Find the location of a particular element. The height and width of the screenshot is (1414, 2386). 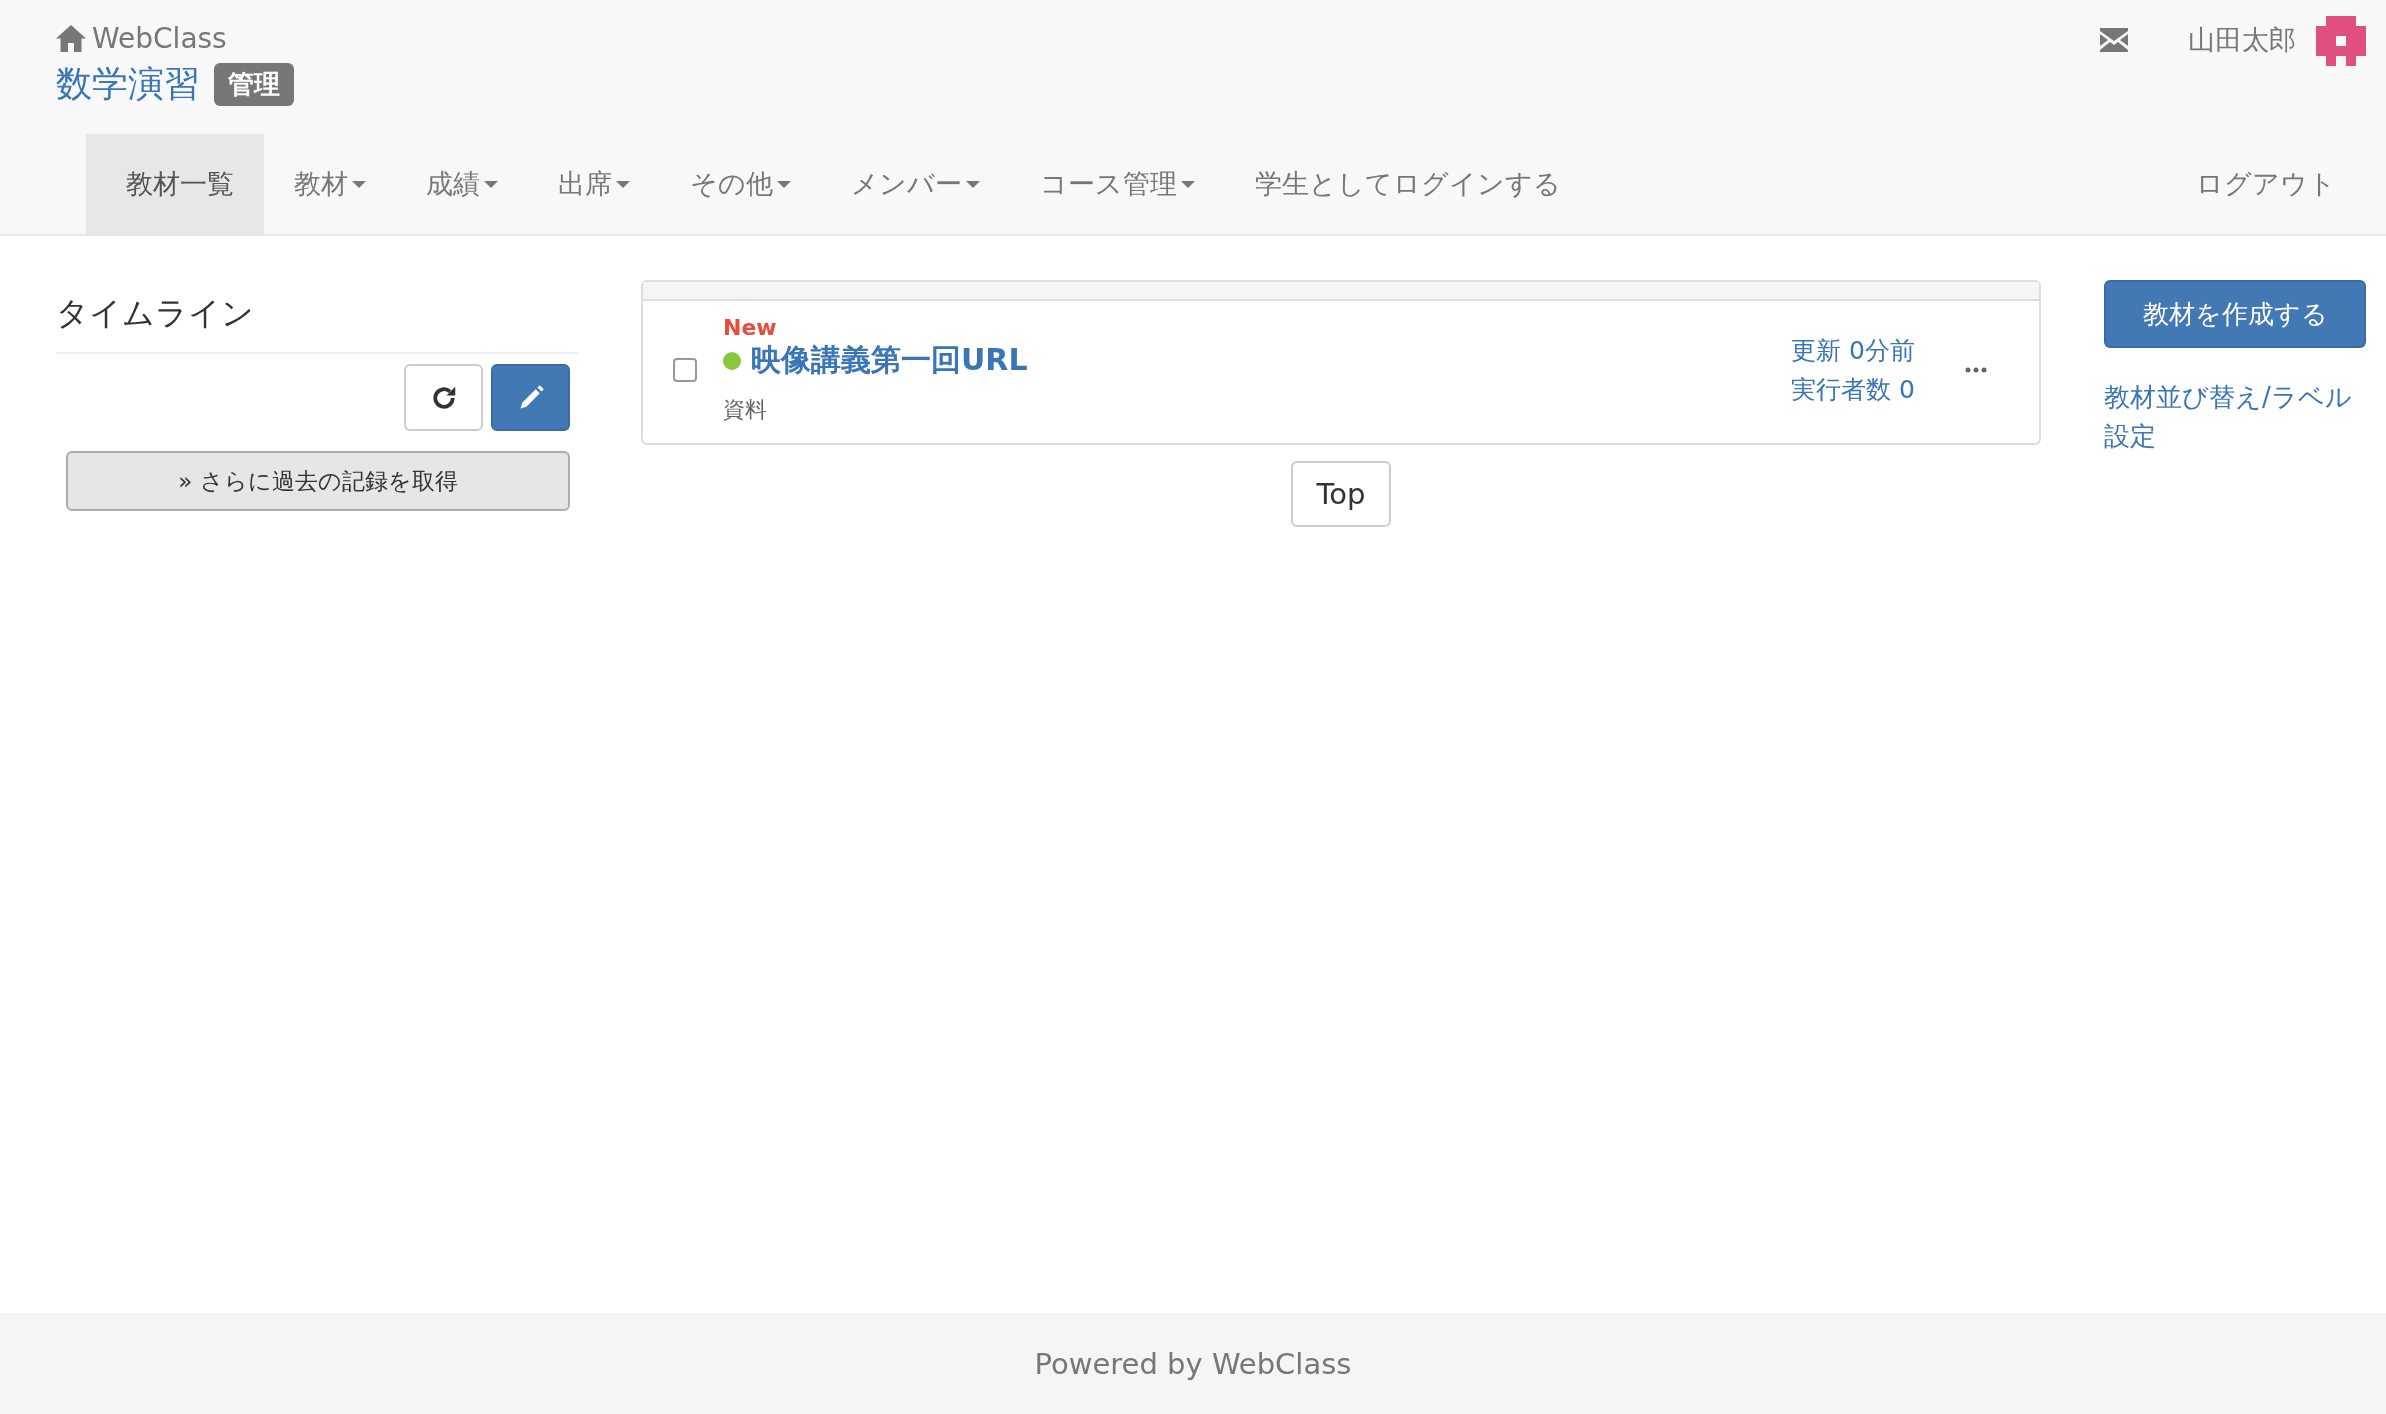

material-title-link: 映像講義第一回URL is located at coordinates (889, 360).